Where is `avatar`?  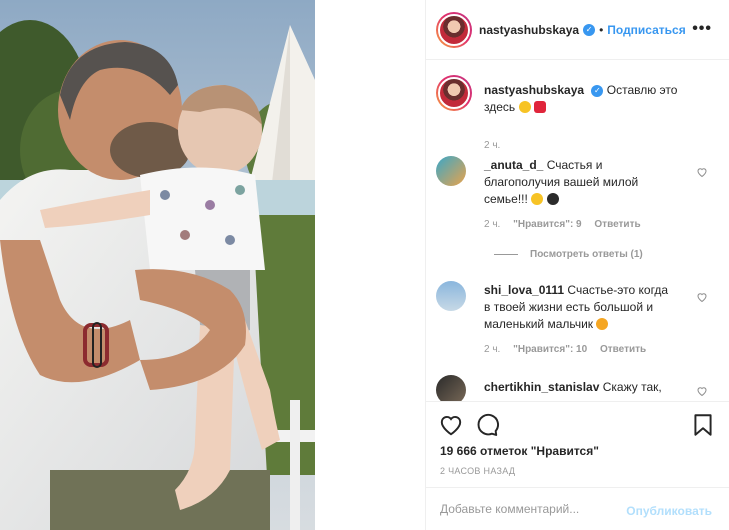
avatar is located at coordinates (454, 29).